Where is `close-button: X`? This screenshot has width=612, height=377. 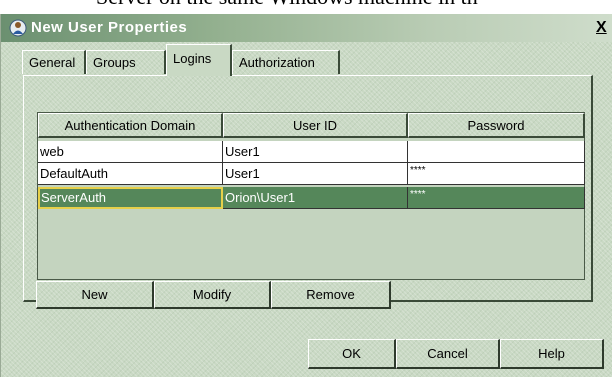
close-button: X is located at coordinates (603, 28).